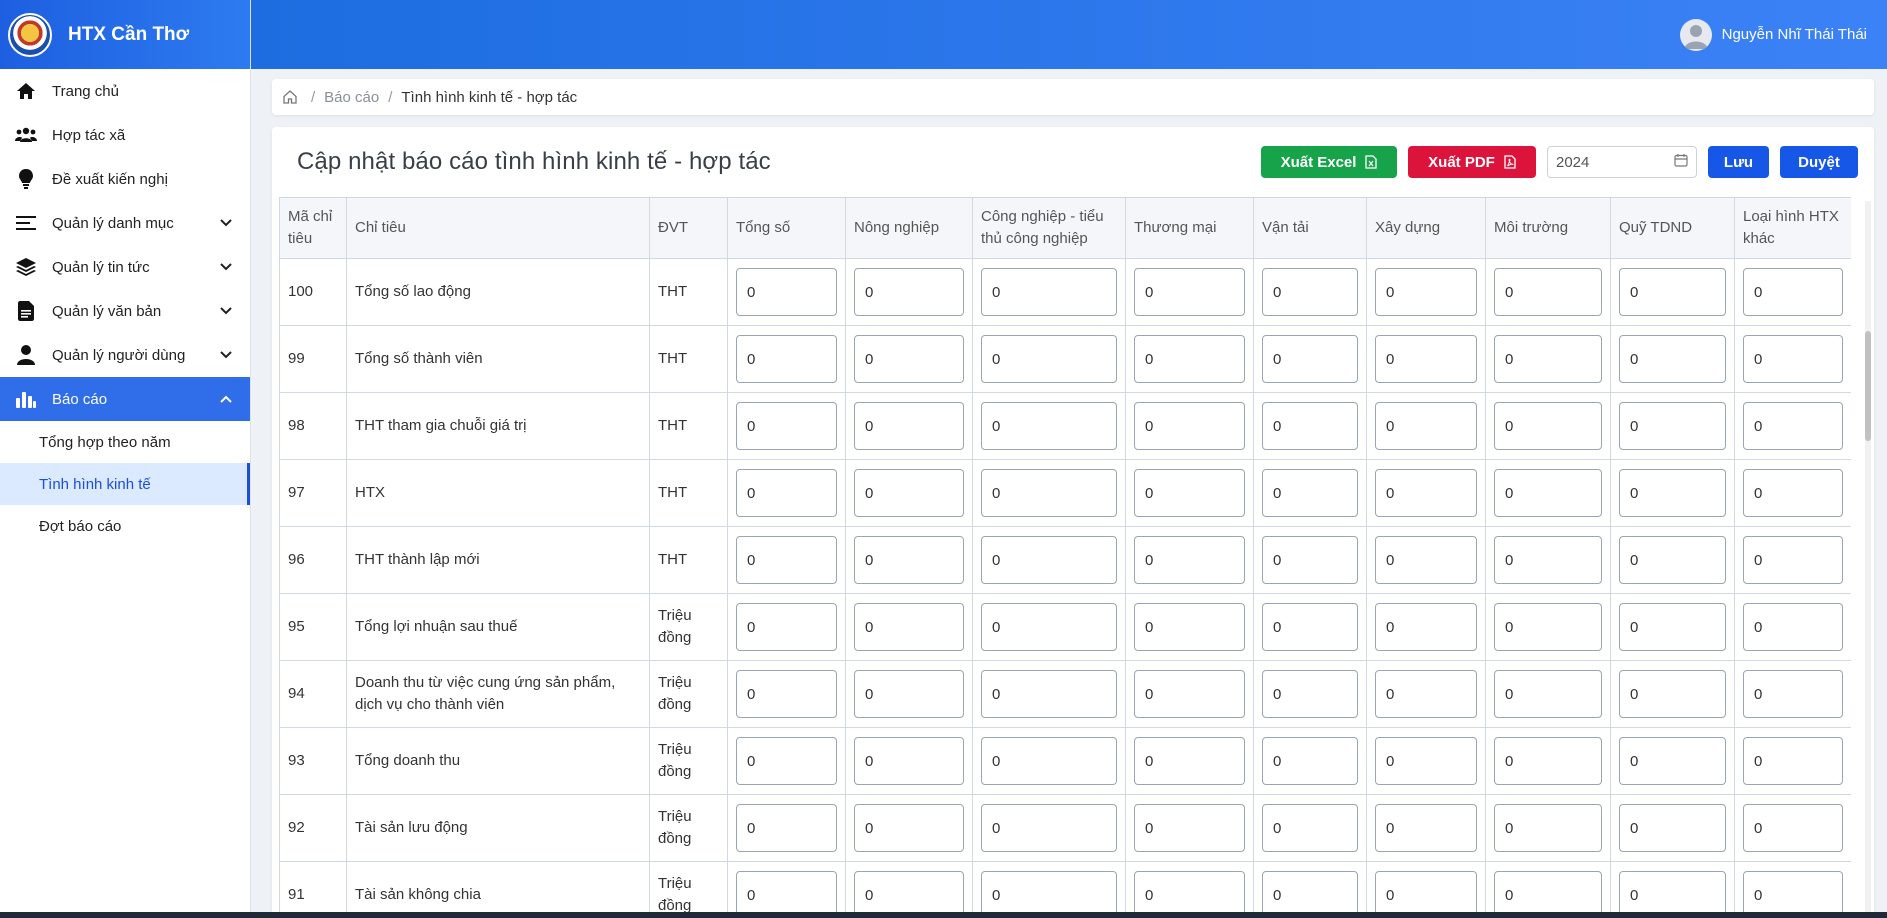 This screenshot has height=918, width=1887. What do you see at coordinates (125, 442) in the screenshot?
I see `submenu-item-yearly-summary: Tổng hợp theo năm` at bounding box center [125, 442].